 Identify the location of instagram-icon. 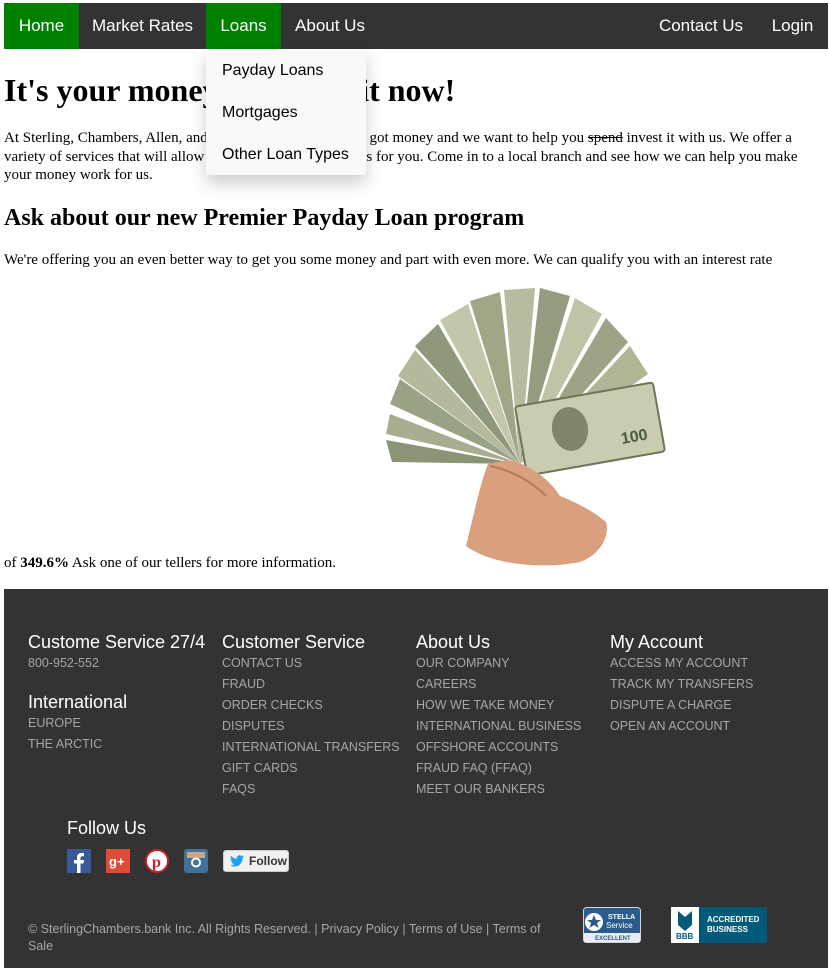
(196, 861).